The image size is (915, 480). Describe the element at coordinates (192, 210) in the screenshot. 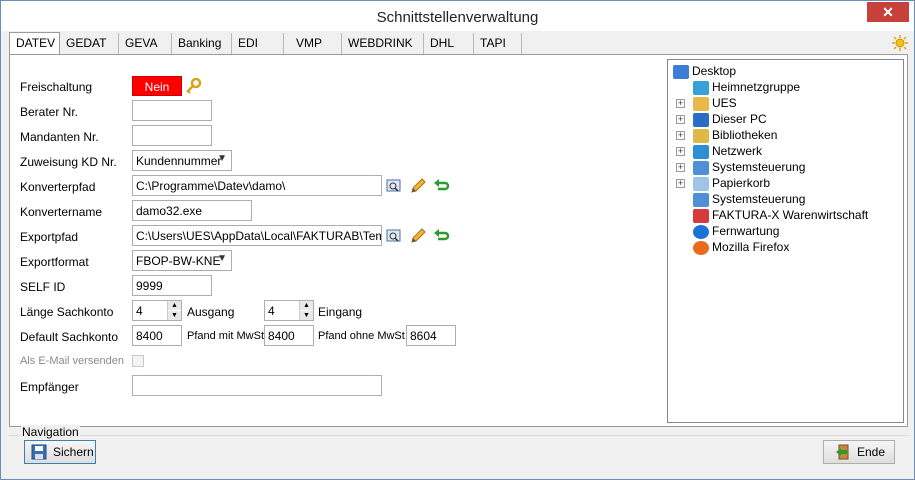

I see `konvertername-input: damo32.exe` at that location.